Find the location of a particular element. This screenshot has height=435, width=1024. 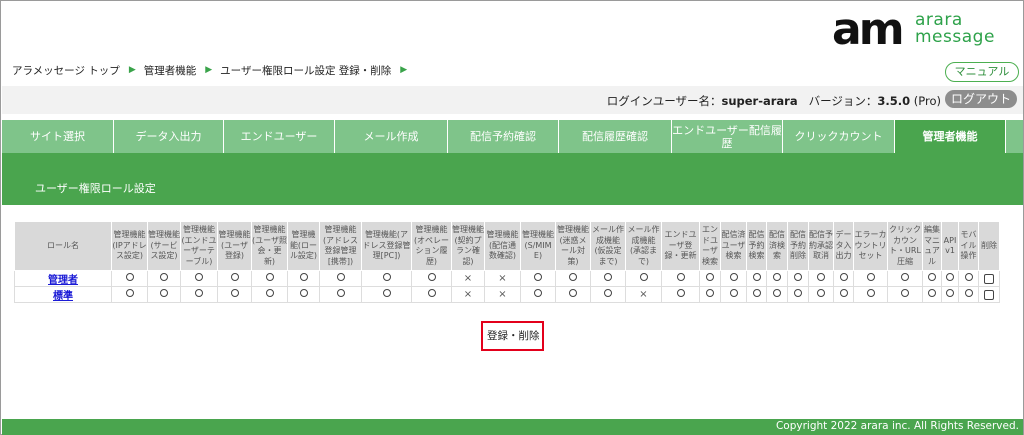

tab-9: 管理者機能 is located at coordinates (950, 136).